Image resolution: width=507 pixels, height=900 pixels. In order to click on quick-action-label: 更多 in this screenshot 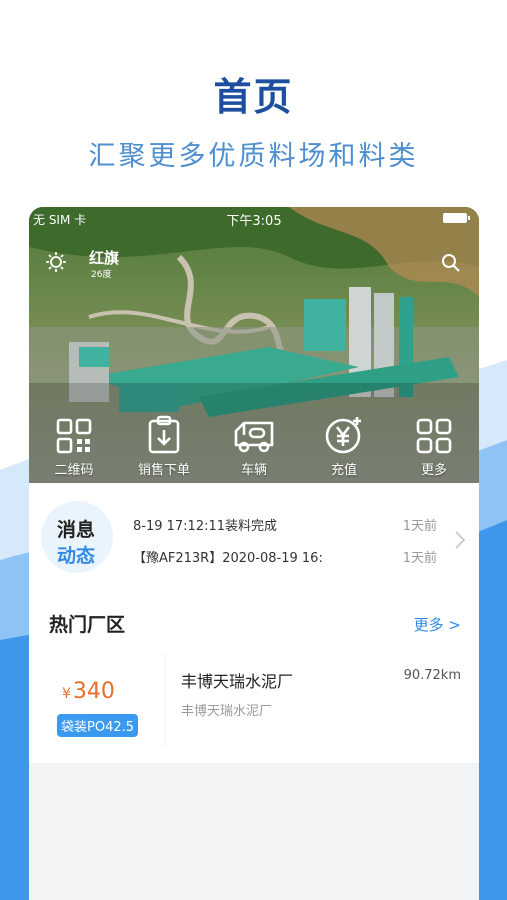, I will do `click(433, 470)`.